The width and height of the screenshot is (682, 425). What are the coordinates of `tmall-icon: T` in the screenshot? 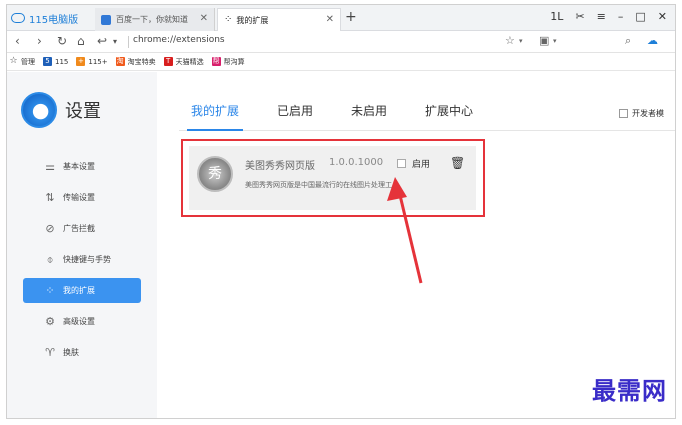 It's located at (168, 61).